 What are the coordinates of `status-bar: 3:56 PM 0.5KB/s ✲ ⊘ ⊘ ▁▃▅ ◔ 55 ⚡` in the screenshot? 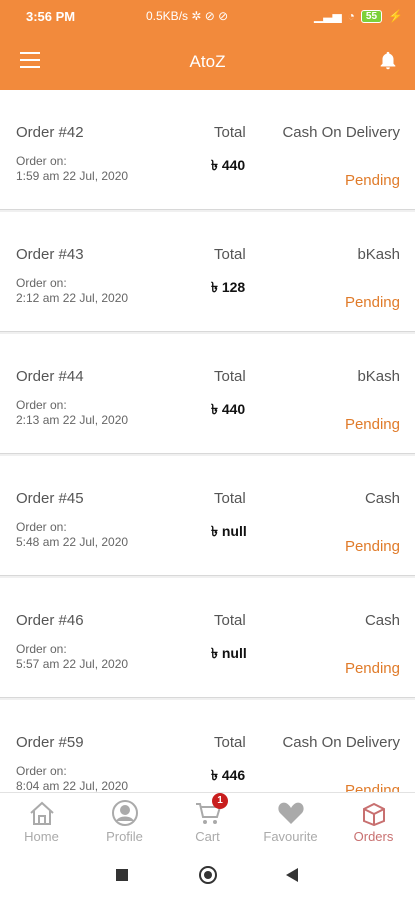 It's located at (207, 17).